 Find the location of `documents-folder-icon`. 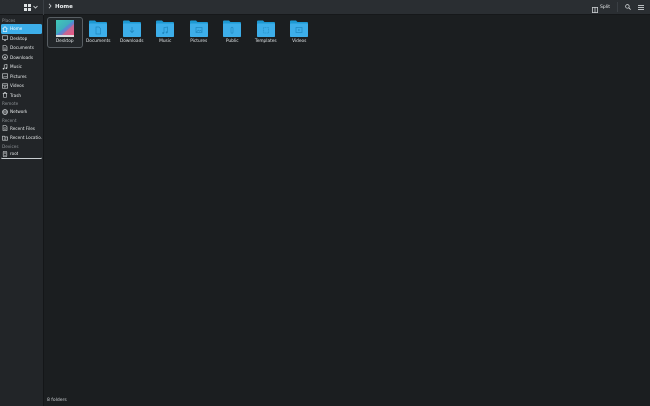

documents-folder-icon is located at coordinates (98, 28).